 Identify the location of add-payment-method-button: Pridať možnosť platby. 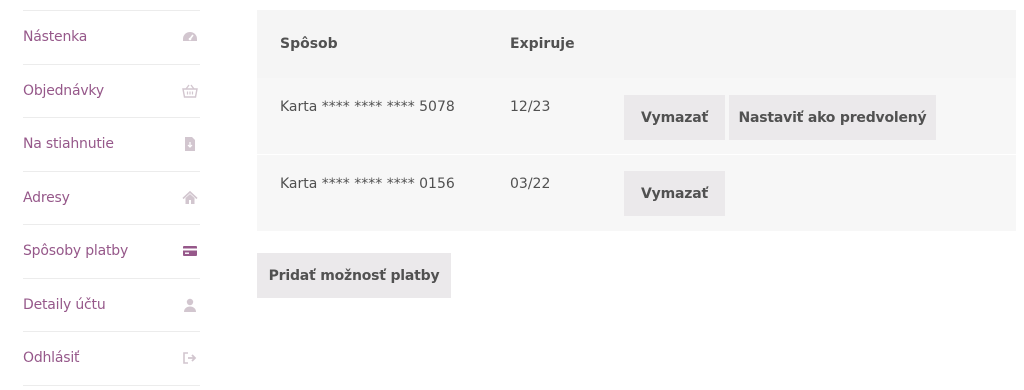
(354, 275).